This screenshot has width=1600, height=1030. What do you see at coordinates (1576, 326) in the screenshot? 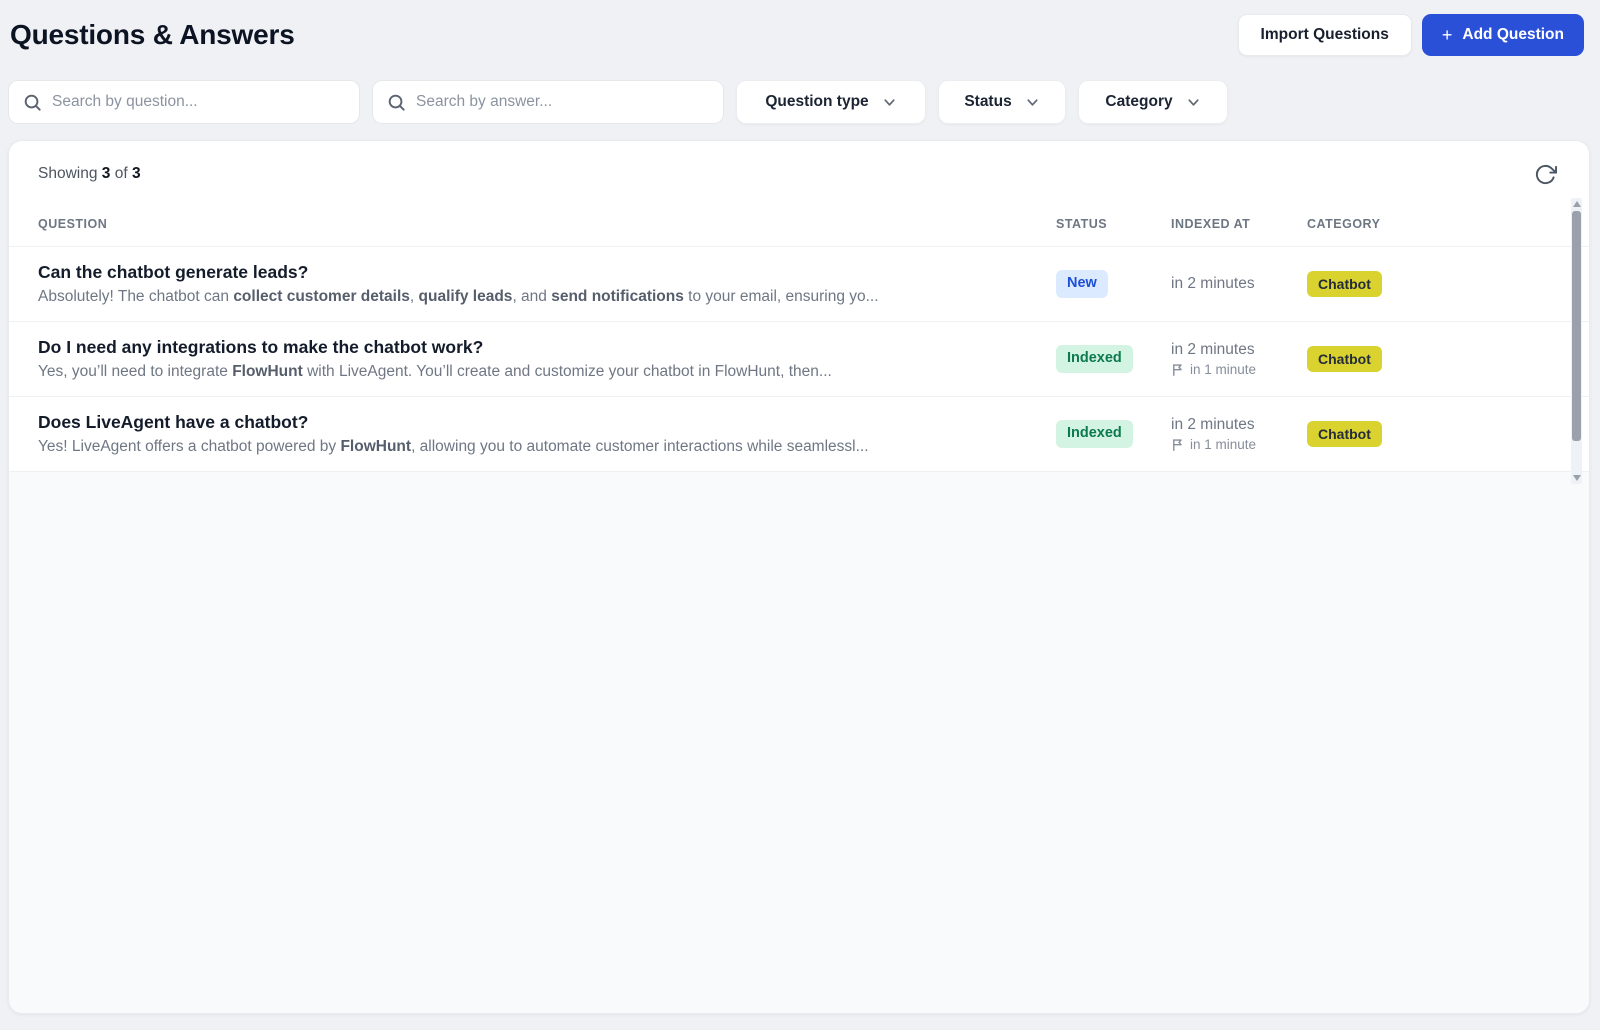
I see `scrollbar-thumb` at bounding box center [1576, 326].